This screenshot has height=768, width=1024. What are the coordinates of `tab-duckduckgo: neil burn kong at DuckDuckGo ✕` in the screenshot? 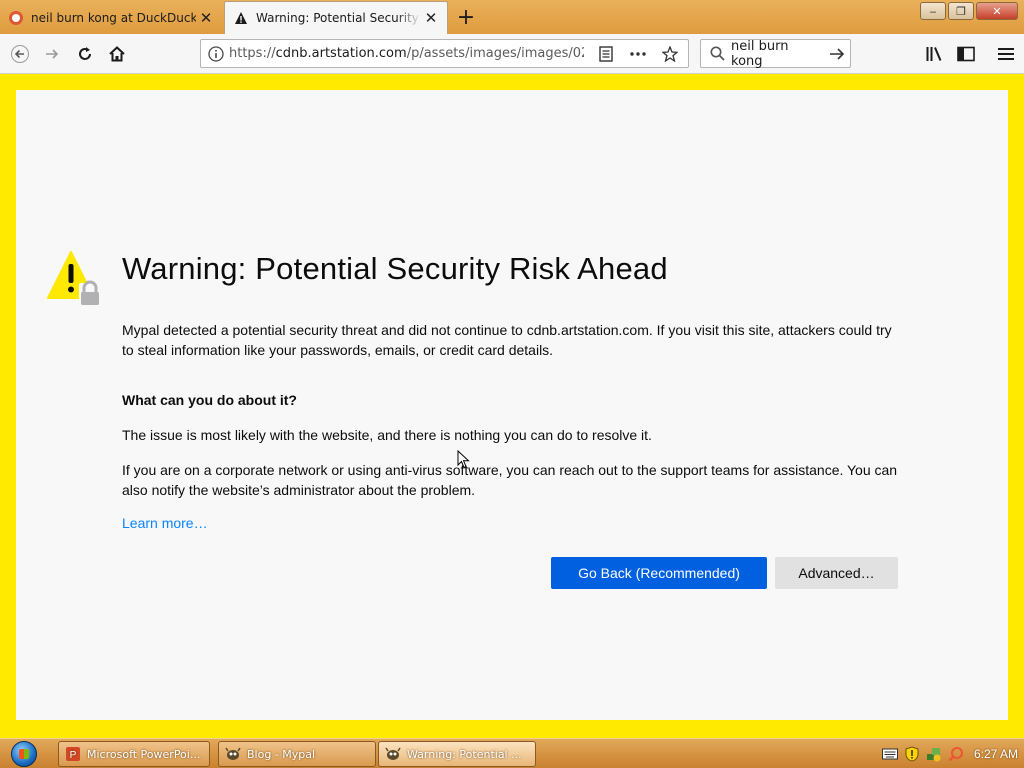 It's located at (111, 18).